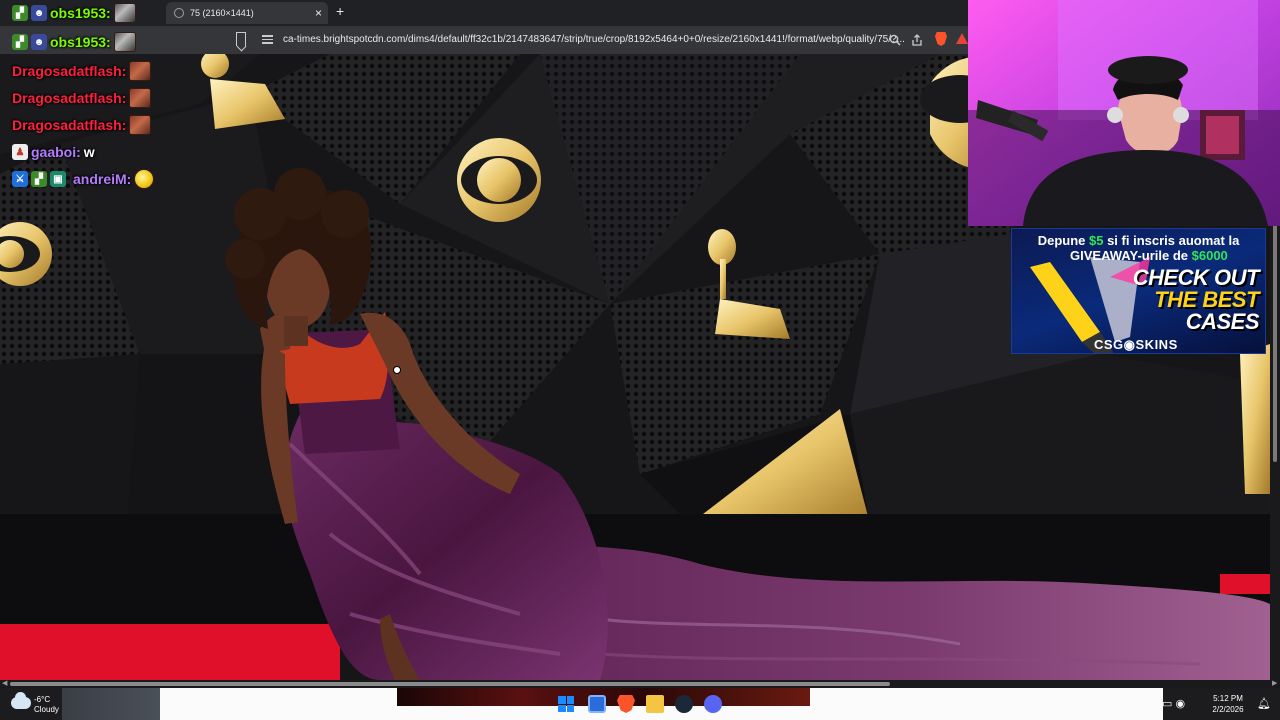 Image resolution: width=1280 pixels, height=720 pixels. Describe the element at coordinates (21, 700) in the screenshot. I see `cloud-icon` at that location.